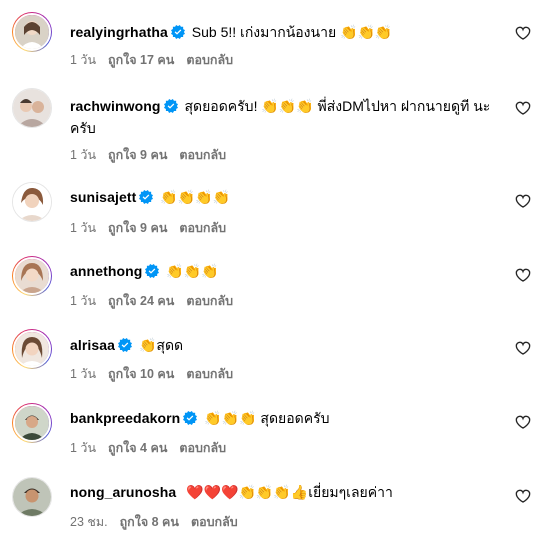 This screenshot has width=544, height=542. I want to click on comment-likes: ถูกใจ 4 คน, so click(137, 448).